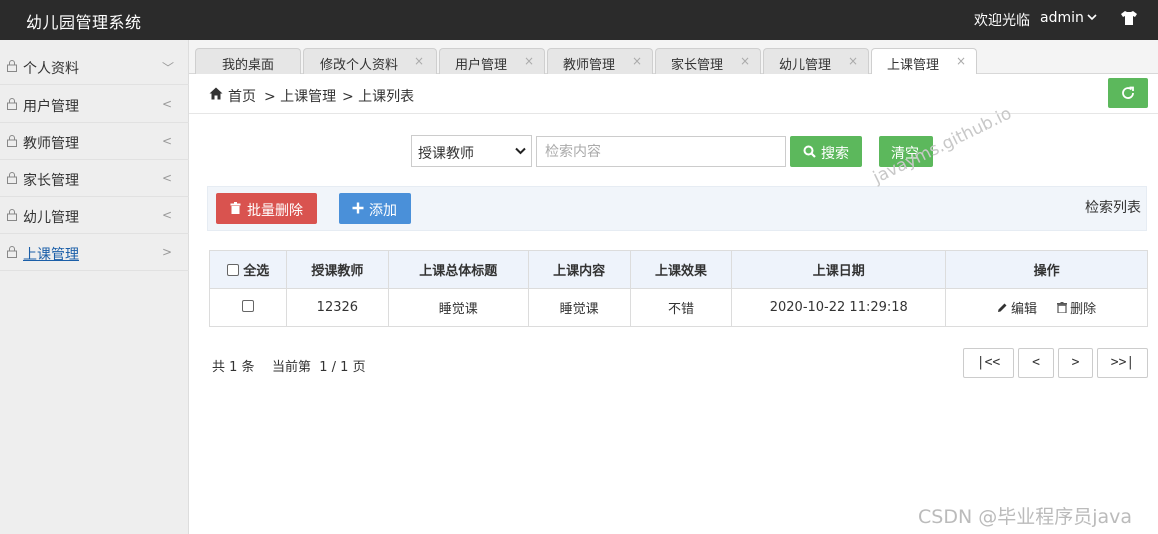 The height and width of the screenshot is (534, 1158). What do you see at coordinates (94, 104) in the screenshot?
I see `sidebar-item-users: 用户管理 <` at bounding box center [94, 104].